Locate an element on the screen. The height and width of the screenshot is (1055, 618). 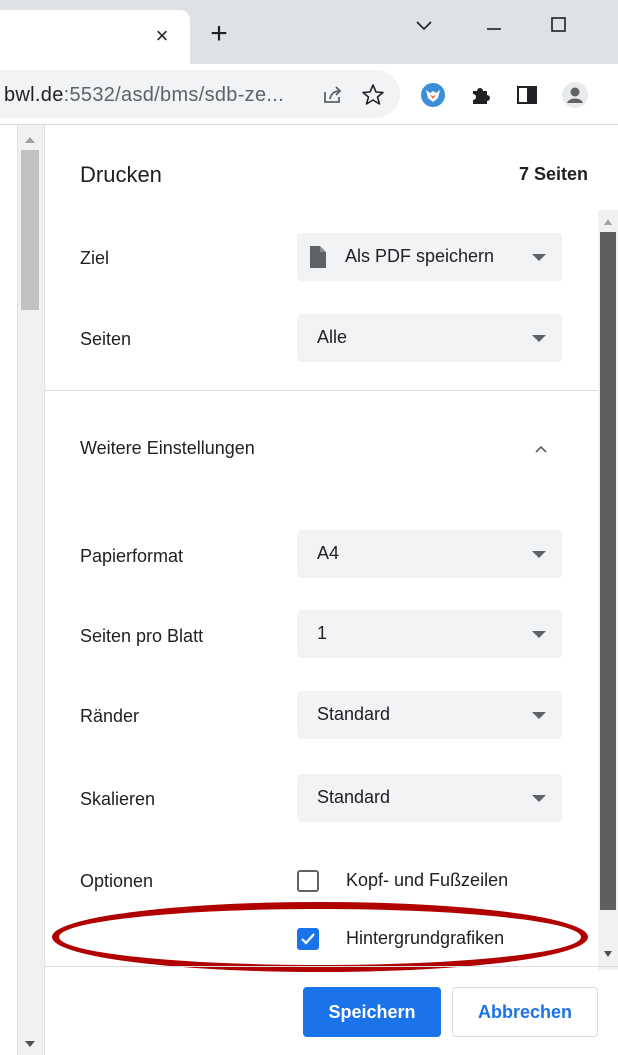
paper-size-value: A4 is located at coordinates (328, 553).